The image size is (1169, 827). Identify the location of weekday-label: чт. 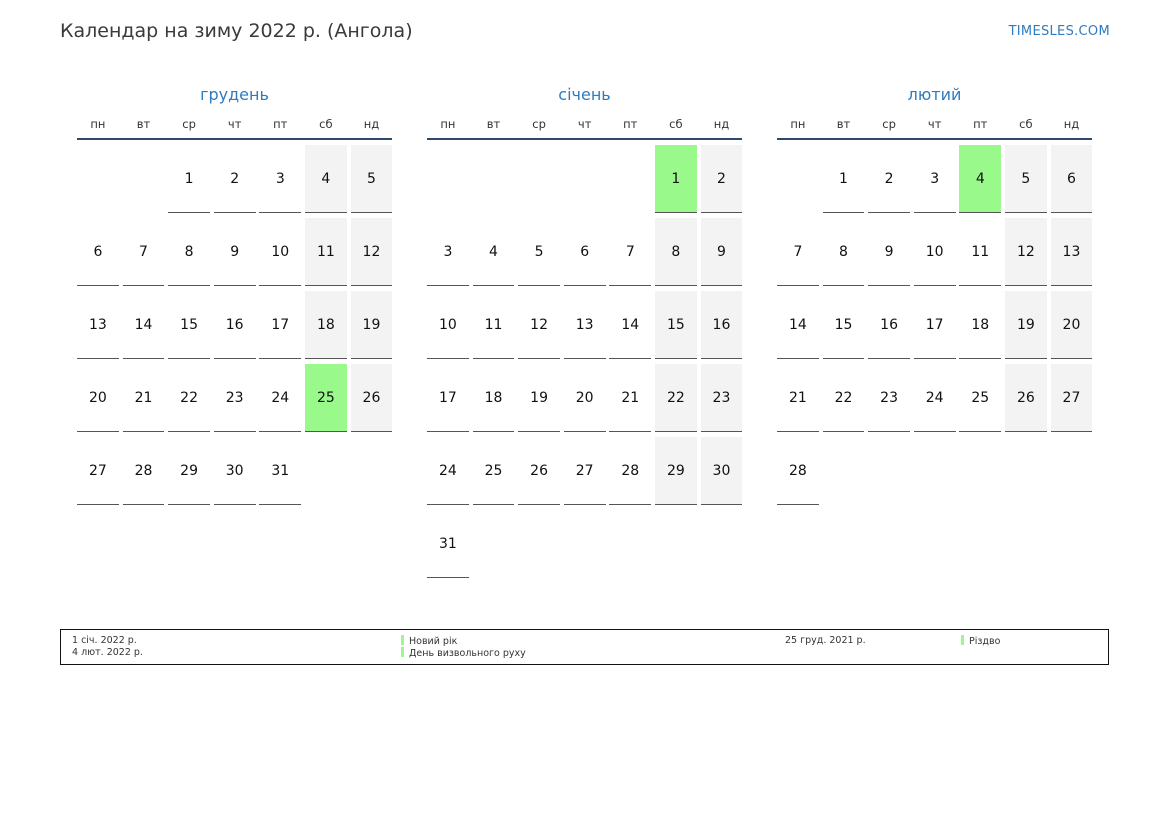
(584, 124).